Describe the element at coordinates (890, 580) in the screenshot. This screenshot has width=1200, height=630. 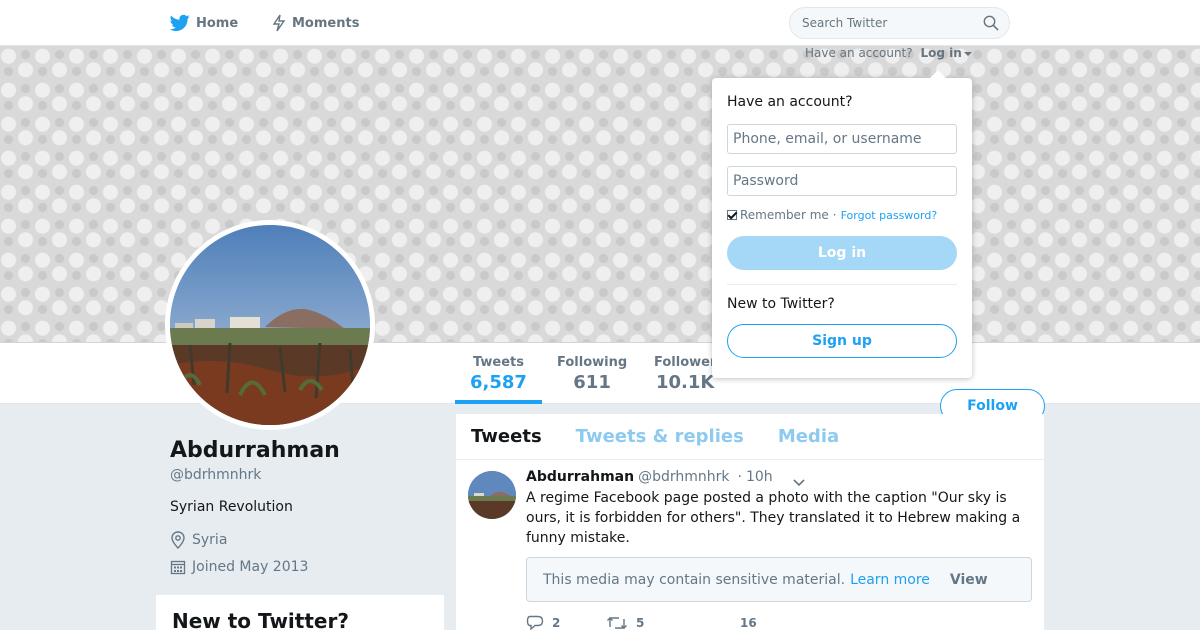
I see `learn-more-link: Learn more` at that location.